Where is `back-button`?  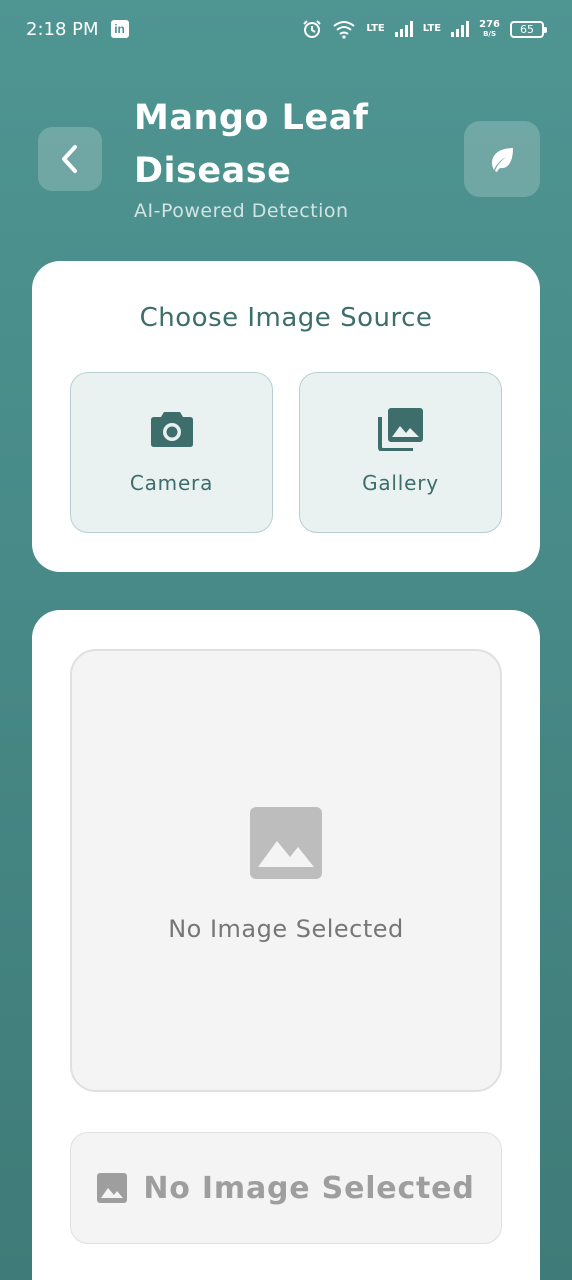
back-button is located at coordinates (70, 159).